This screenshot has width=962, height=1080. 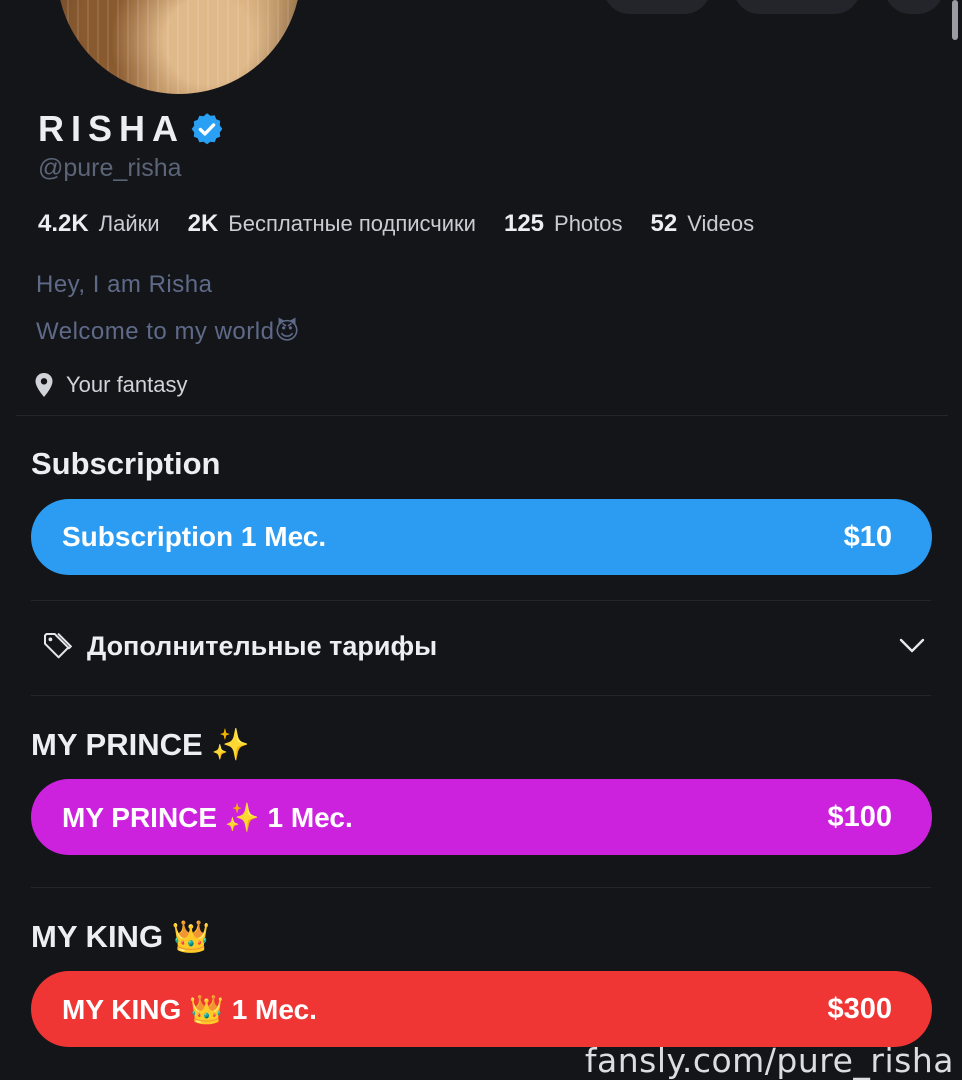 What do you see at coordinates (124, 284) in the screenshot?
I see `bio-line-1: Hey, I am Risha` at bounding box center [124, 284].